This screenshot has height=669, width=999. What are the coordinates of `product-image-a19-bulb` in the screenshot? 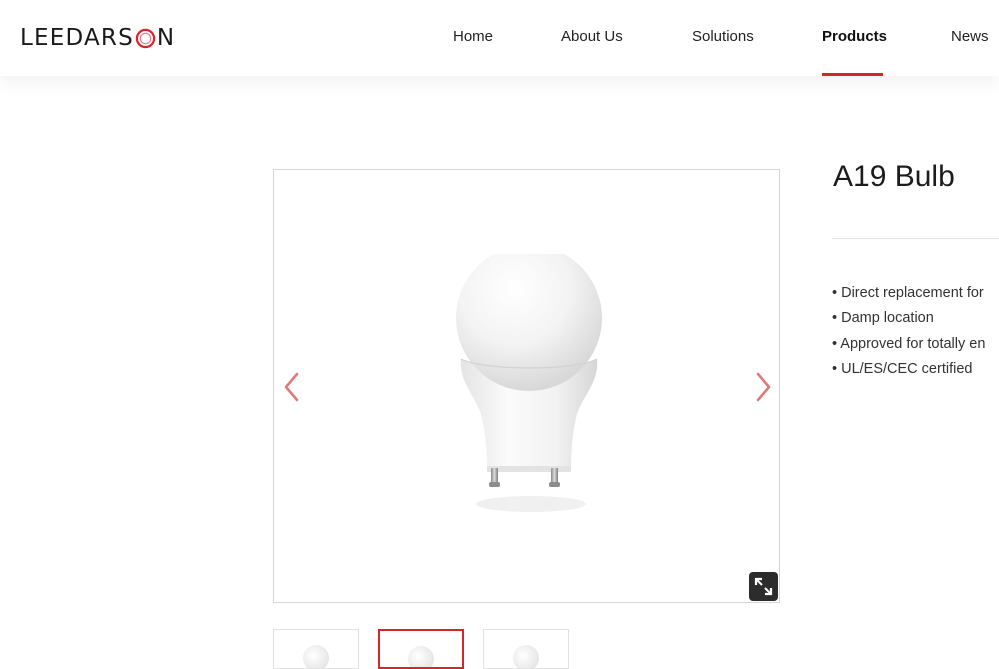 It's located at (529, 387).